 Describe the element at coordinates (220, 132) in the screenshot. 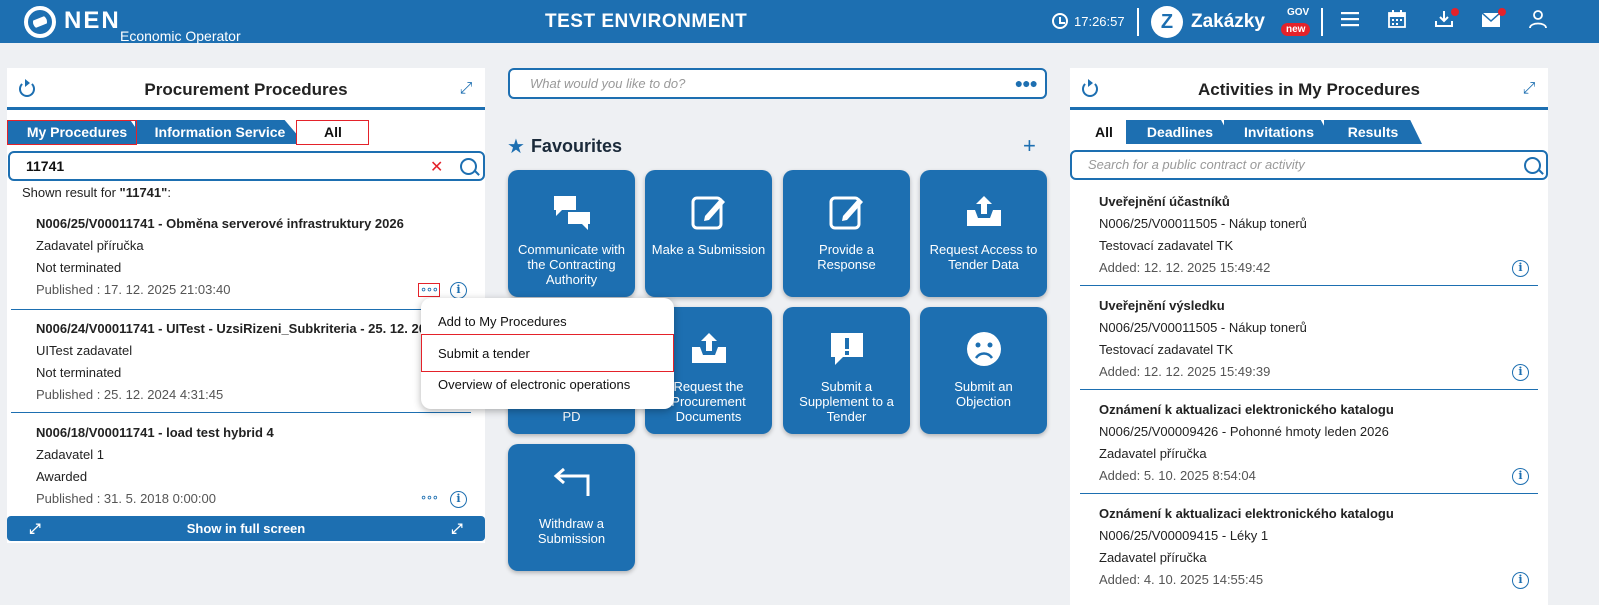

I see `tab-information-service: Information Service` at that location.